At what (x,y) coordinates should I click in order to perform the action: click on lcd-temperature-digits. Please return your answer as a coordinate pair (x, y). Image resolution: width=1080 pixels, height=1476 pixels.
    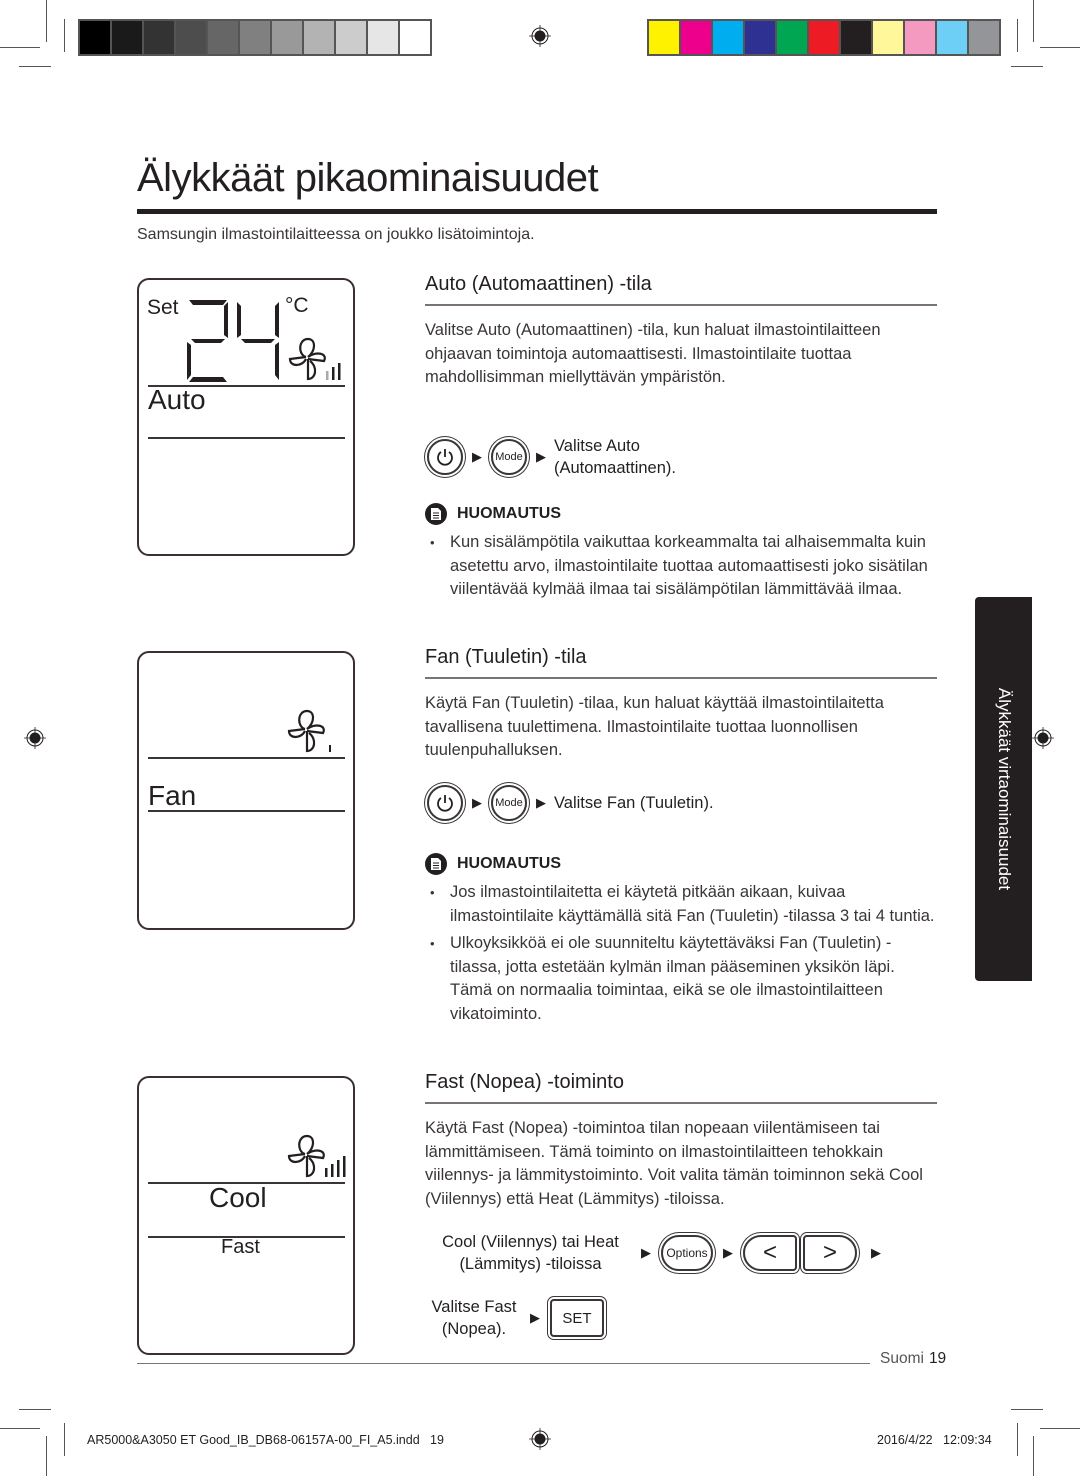
    Looking at the image, I should click on (233, 341).